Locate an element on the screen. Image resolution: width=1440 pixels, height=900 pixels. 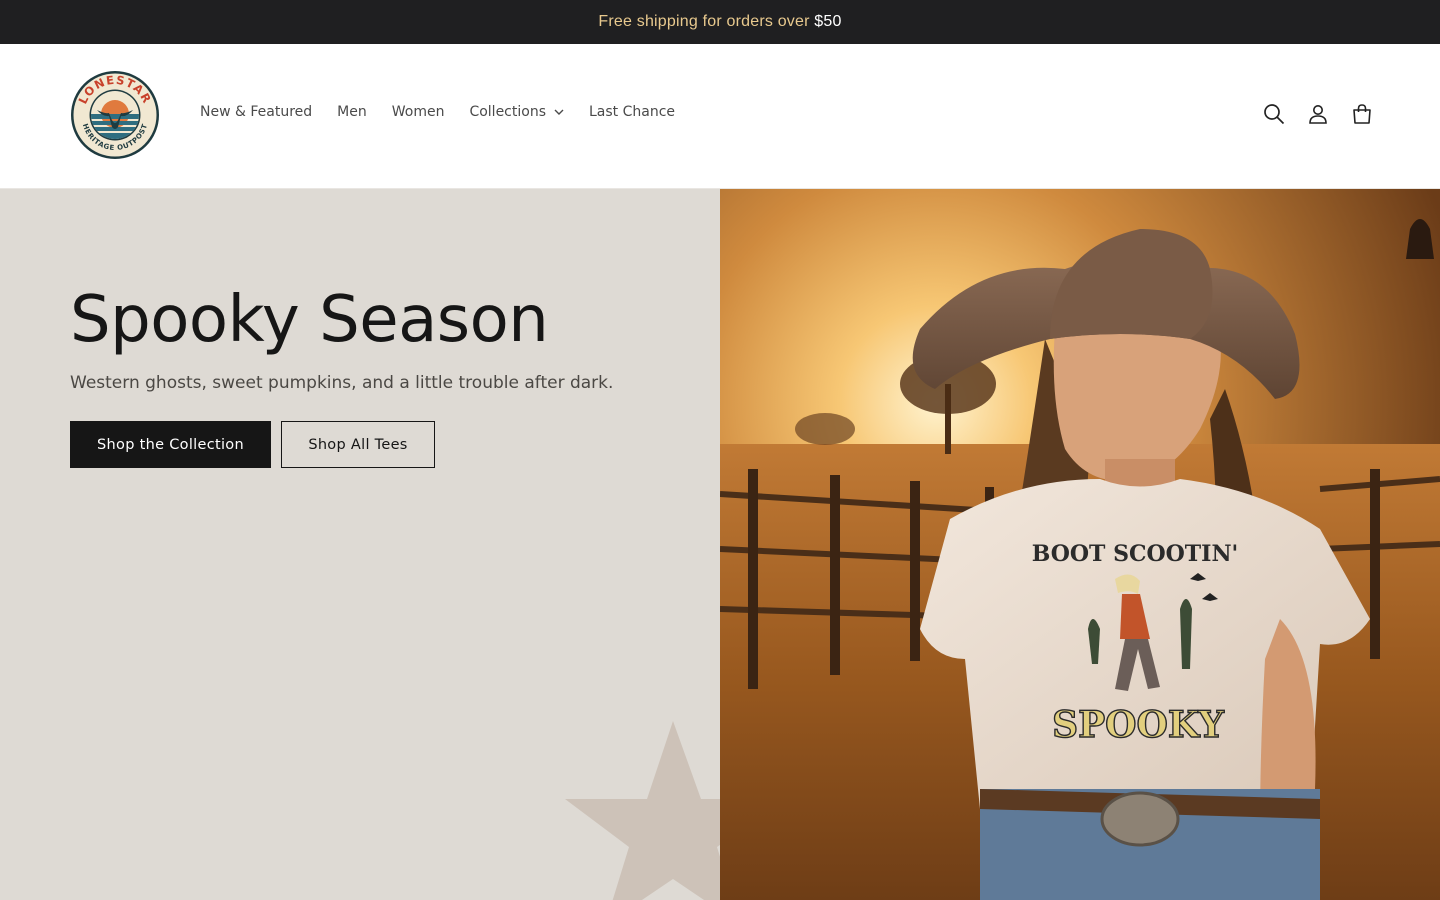
hero-buttons: Shop the Collection Shop All Tees is located at coordinates (252, 444).